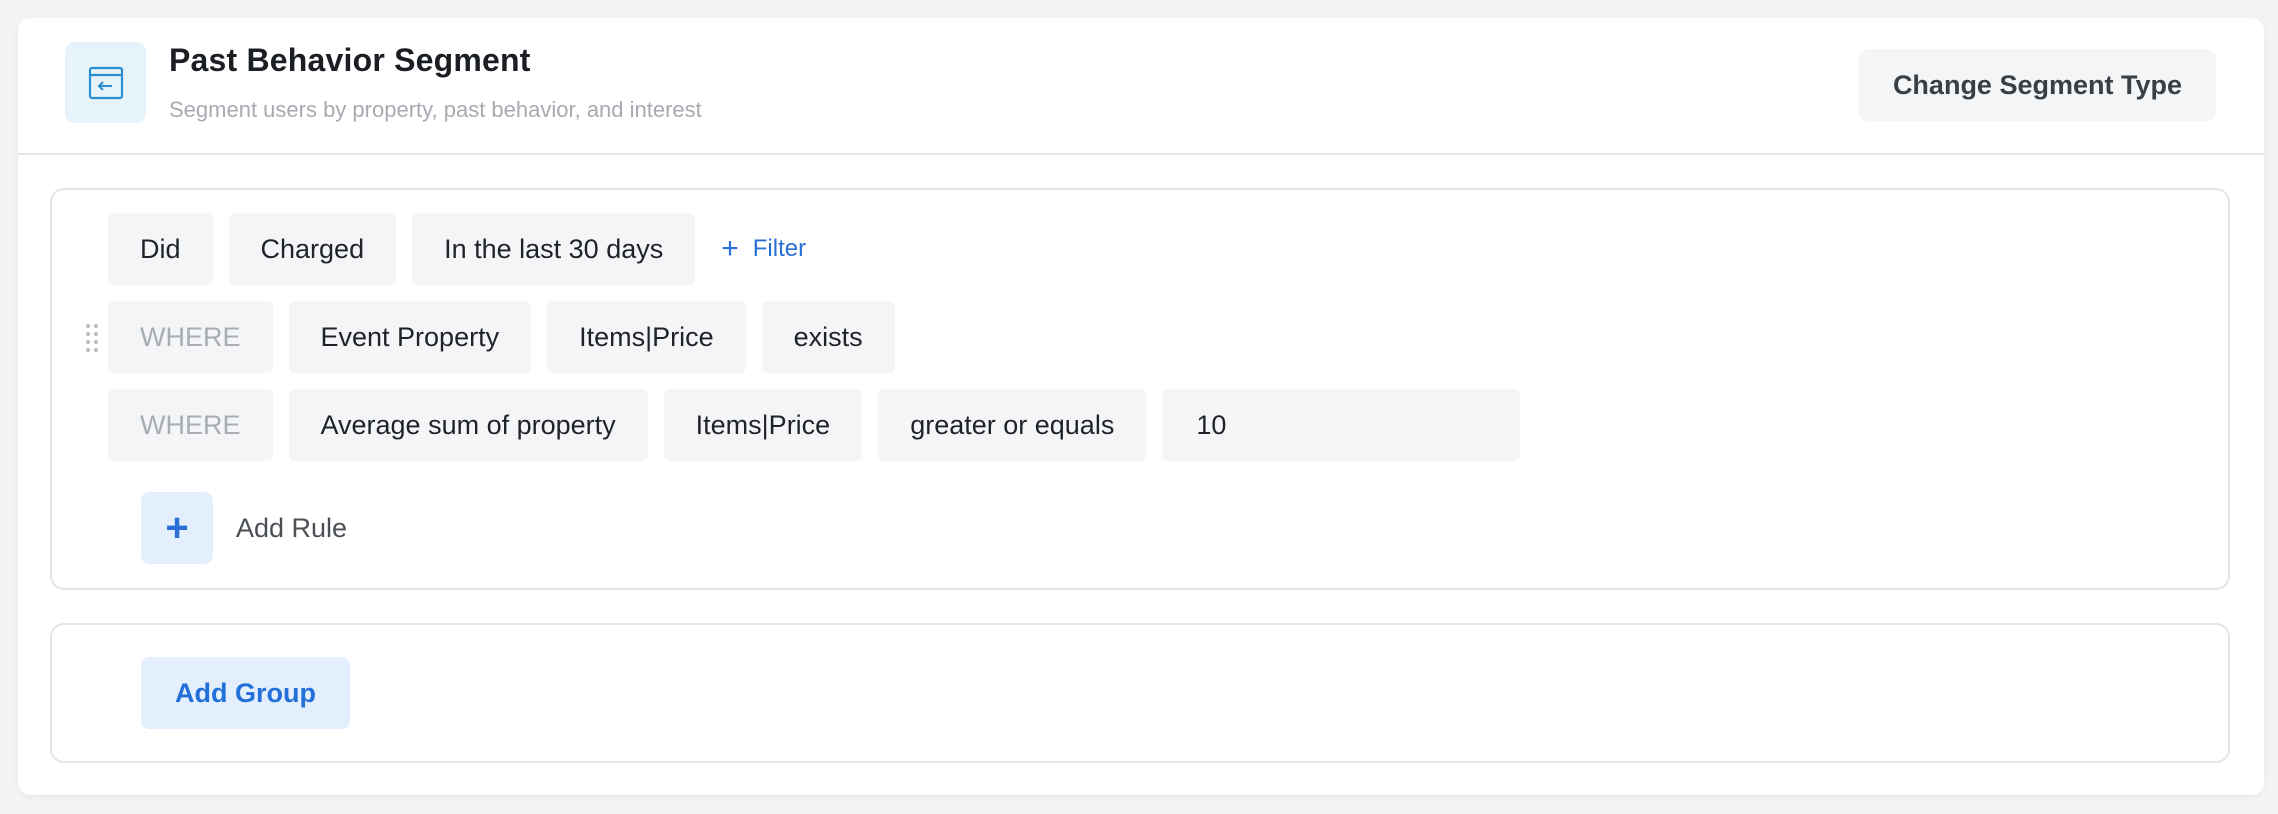 The width and height of the screenshot is (2278, 814). I want to click on operator-selector: exists, so click(828, 337).